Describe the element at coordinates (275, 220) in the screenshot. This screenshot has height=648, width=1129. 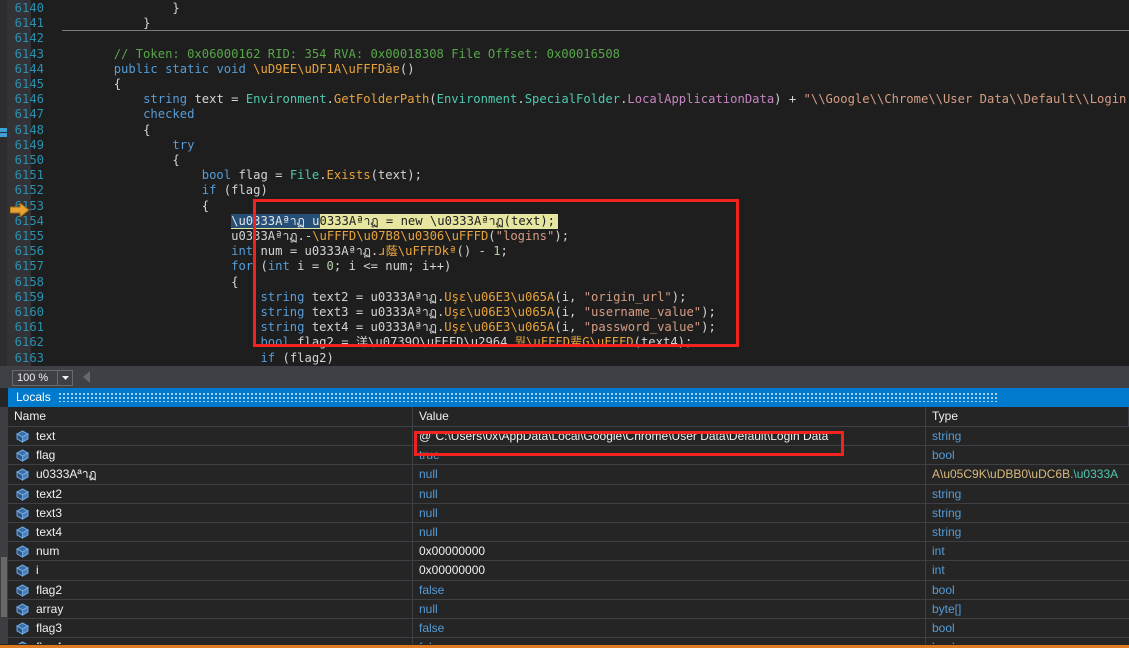
I see `selected-token: \u0333Aªาฏ u` at that location.